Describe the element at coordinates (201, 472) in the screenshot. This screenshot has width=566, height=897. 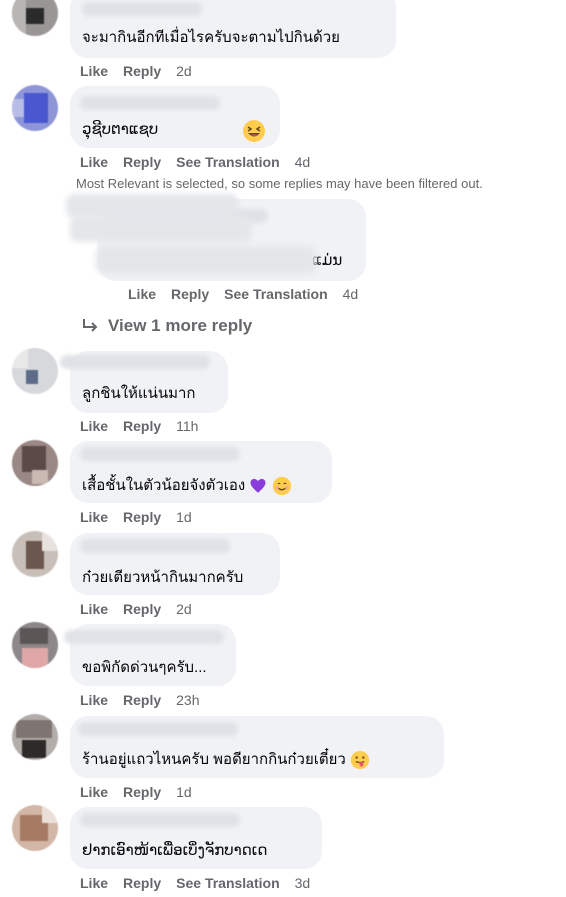
I see `comment-bubble: เสื้อชั้นในตัวน้อยจังตัวเอง` at that location.